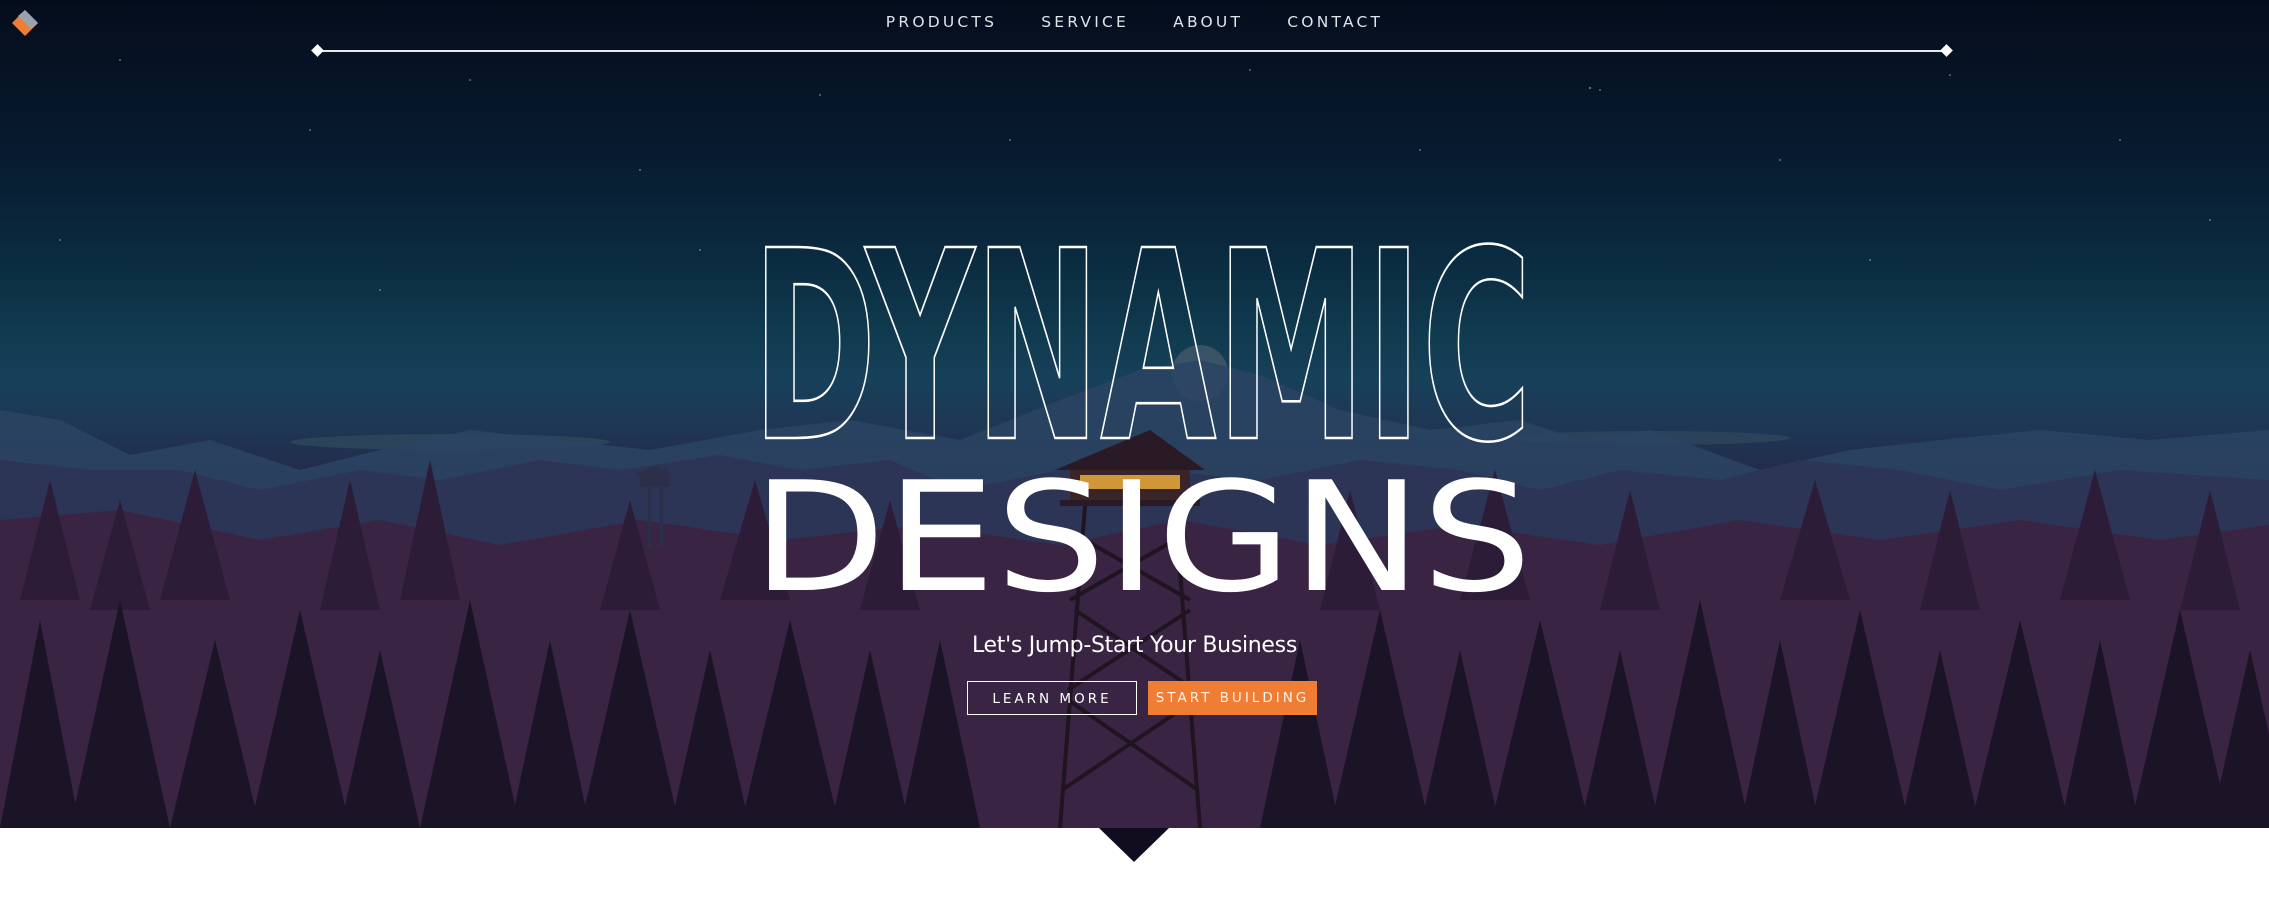  I want to click on learn-more-button: LEARN MORE, so click(1052, 698).